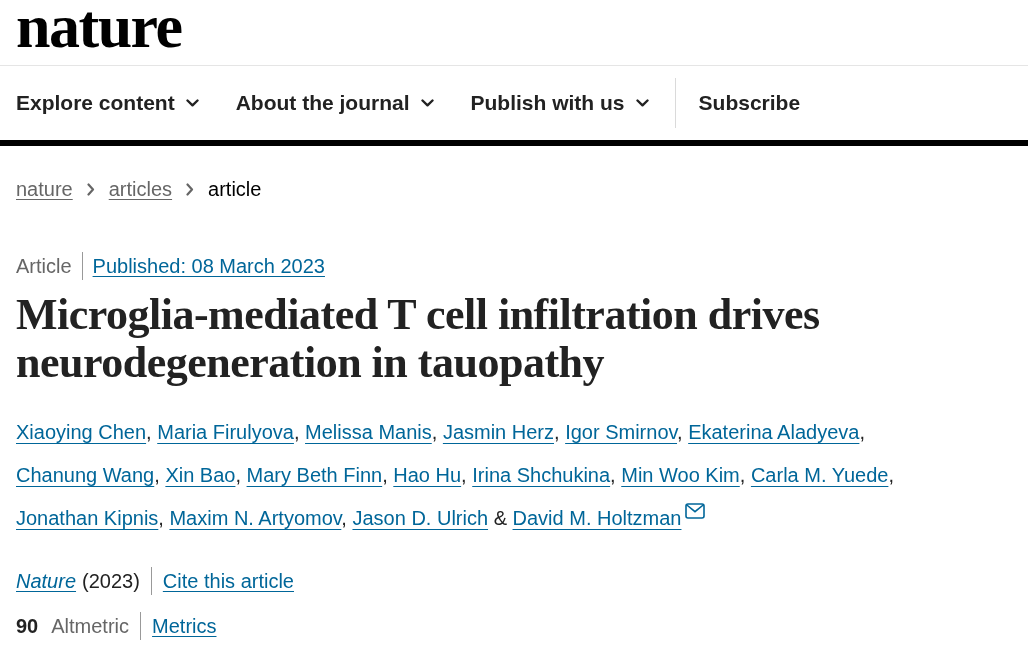 The image size is (1028, 645). What do you see at coordinates (819, 475) in the screenshot?
I see `author-link: Carla M. Yuede` at bounding box center [819, 475].